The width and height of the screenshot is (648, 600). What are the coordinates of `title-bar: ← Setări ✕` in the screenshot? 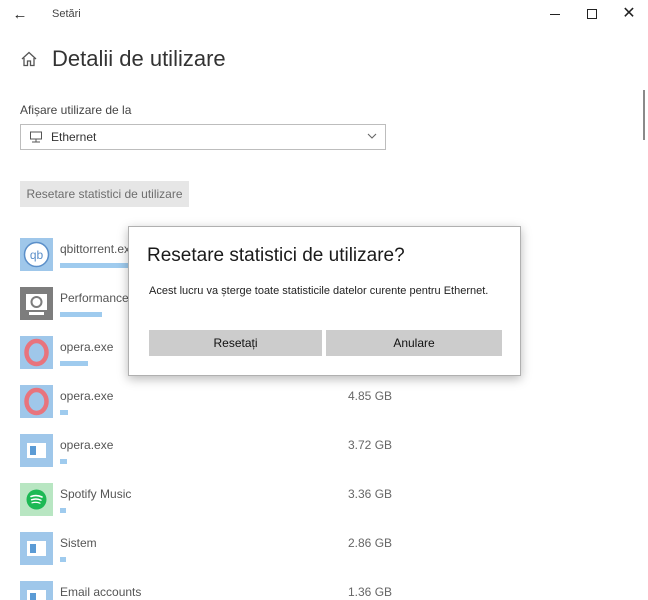 It's located at (324, 15).